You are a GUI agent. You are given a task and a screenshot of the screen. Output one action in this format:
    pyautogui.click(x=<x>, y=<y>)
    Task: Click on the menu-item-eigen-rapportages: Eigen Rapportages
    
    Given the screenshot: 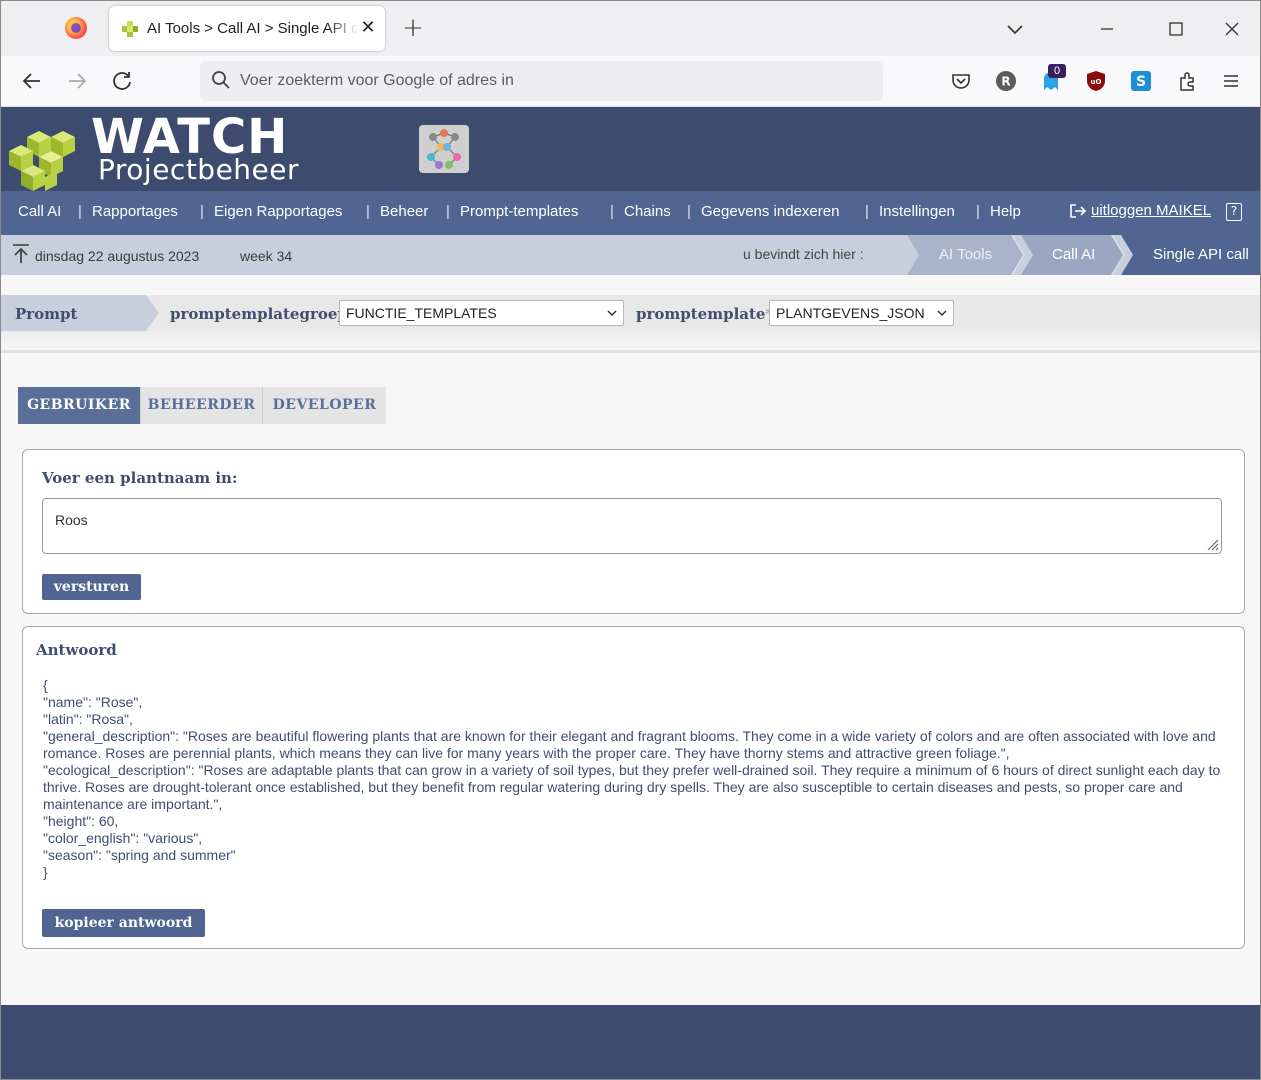 What is the action you would take?
    pyautogui.click(x=278, y=211)
    